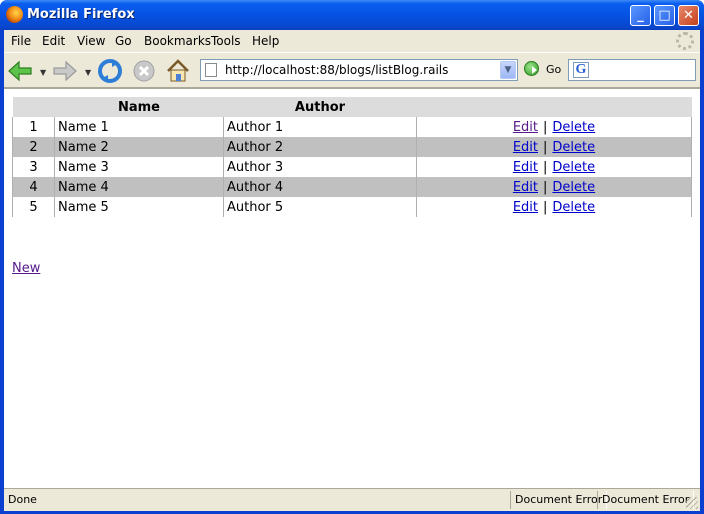 The width and height of the screenshot is (704, 514). I want to click on column-header-actions, so click(554, 107).